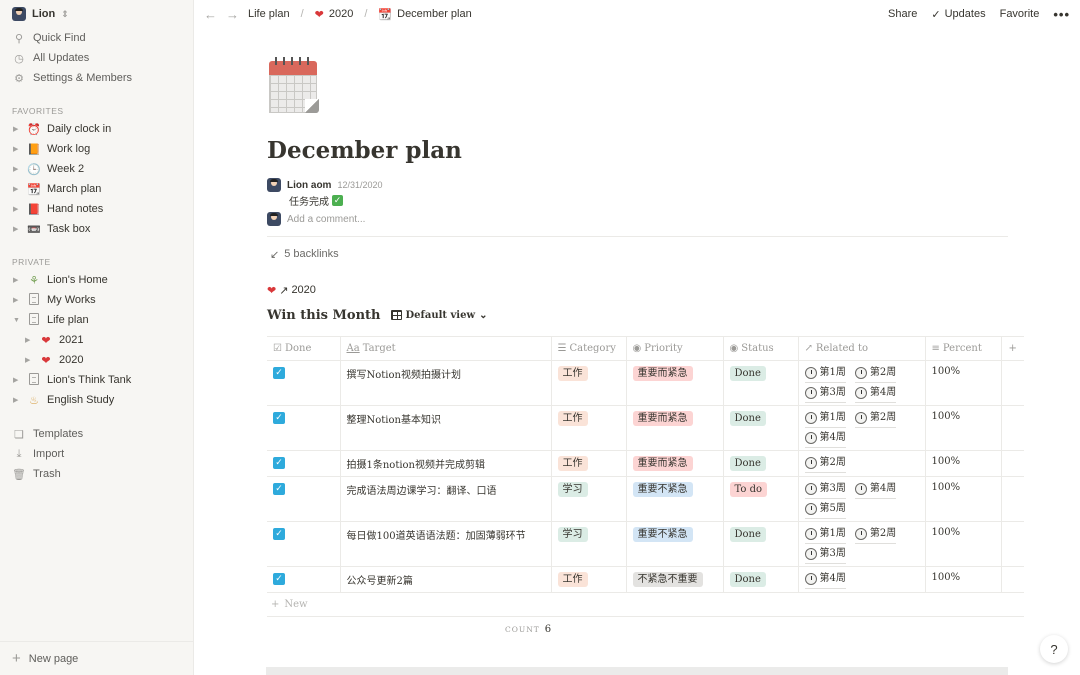 This screenshot has width=1080, height=675. Describe the element at coordinates (675, 348) in the screenshot. I see `column-header-priority: ◉ Priority` at that location.